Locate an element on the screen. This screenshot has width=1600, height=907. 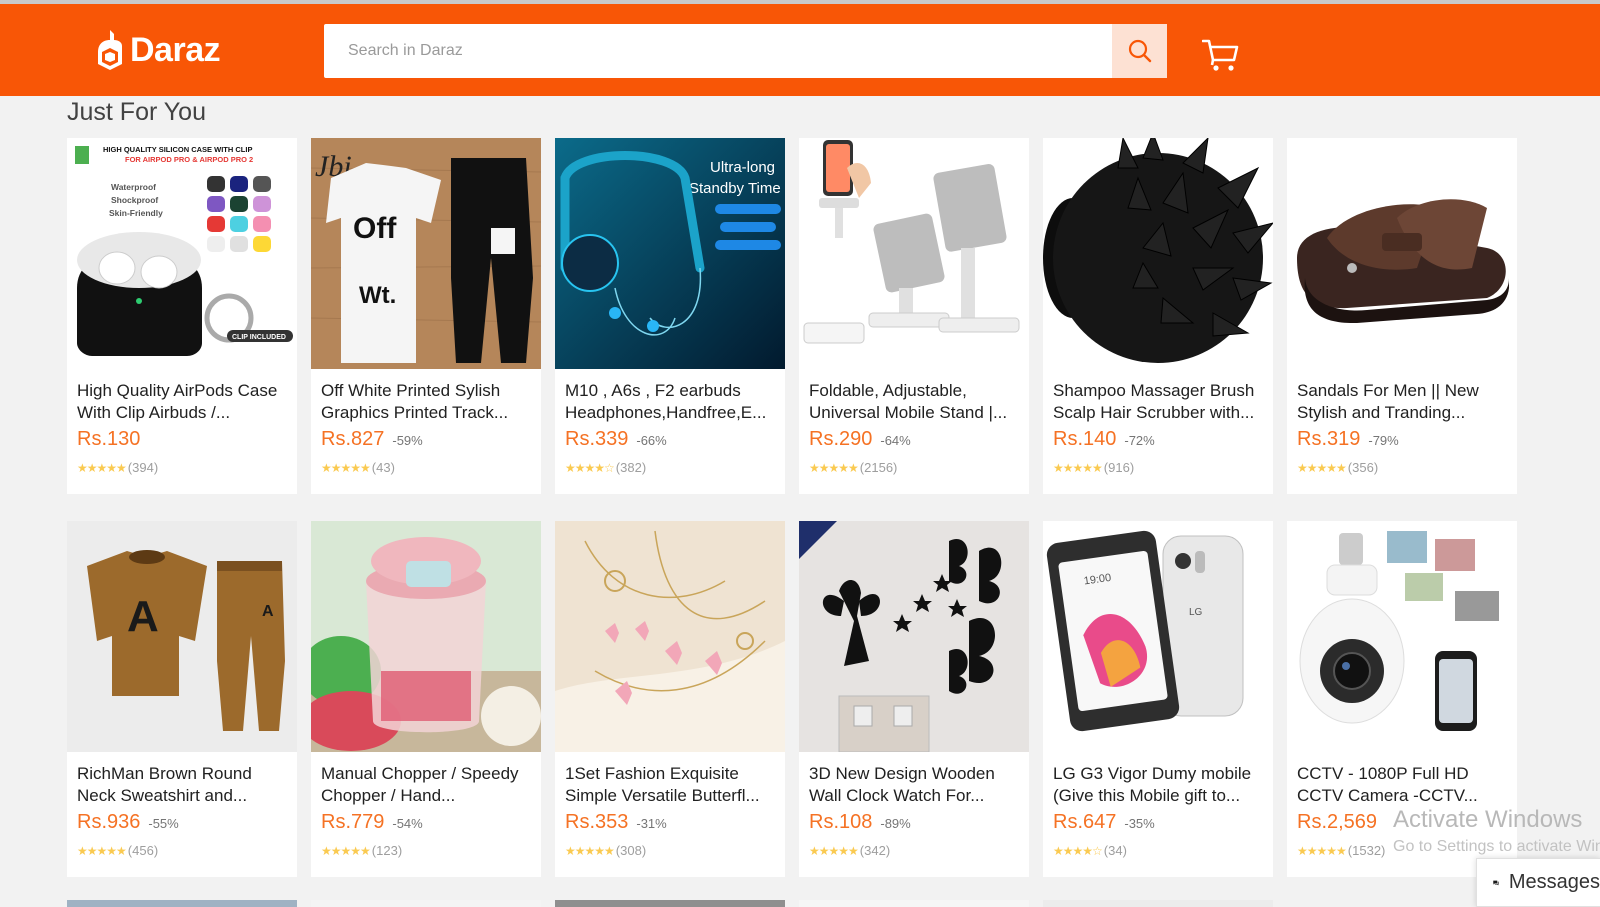
product-price: Rs.108 is located at coordinates (841, 822).